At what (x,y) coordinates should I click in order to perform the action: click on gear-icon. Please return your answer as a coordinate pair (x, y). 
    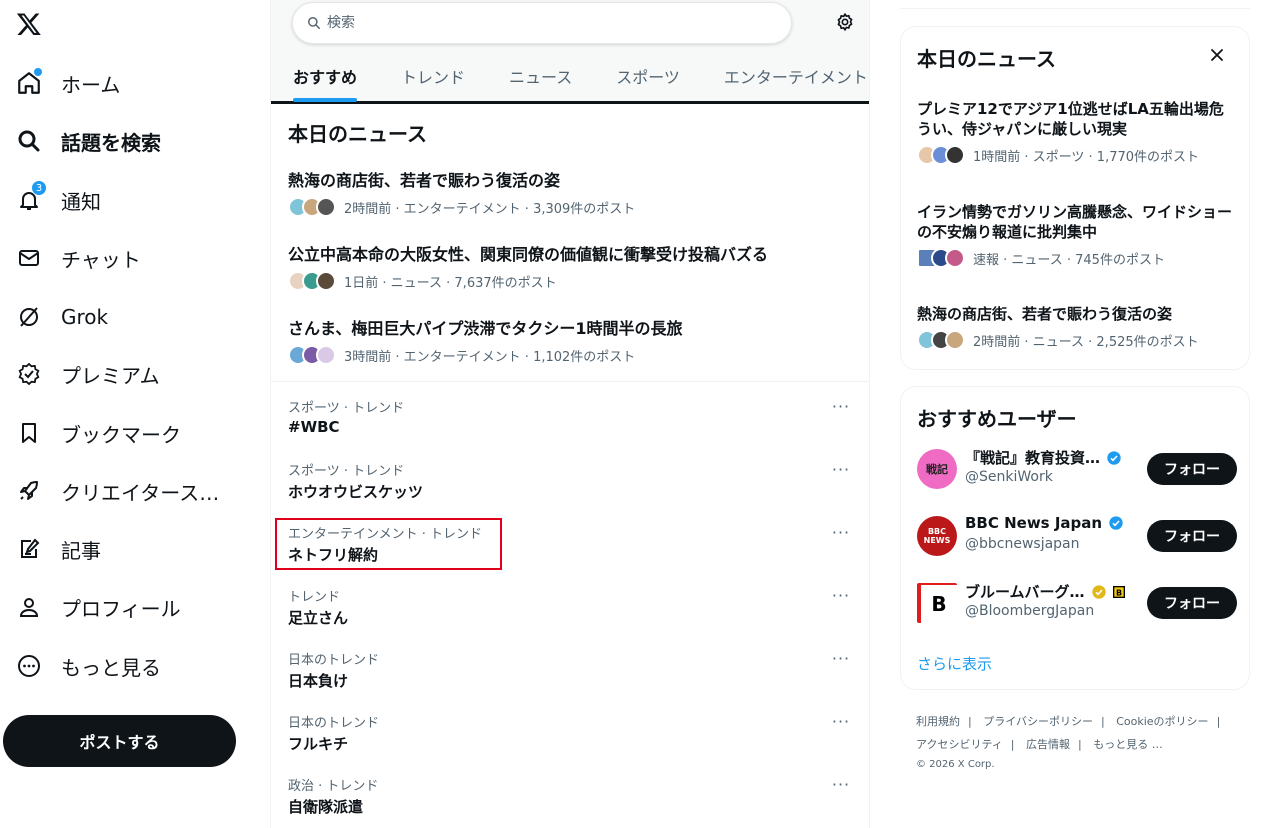
    Looking at the image, I should click on (845, 22).